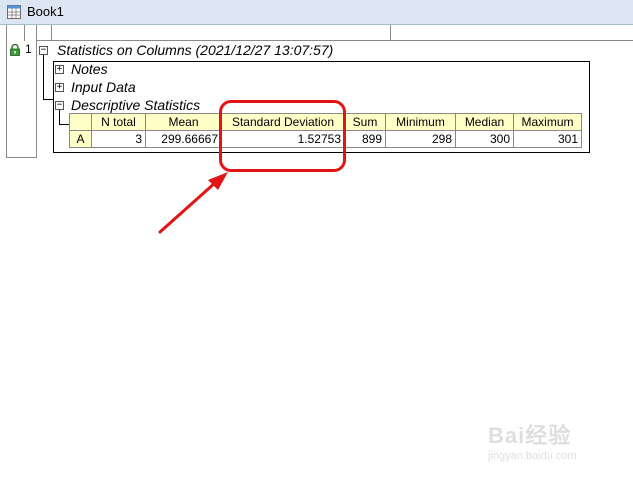 This screenshot has width=633, height=480. I want to click on table-cell: 298, so click(420, 139).